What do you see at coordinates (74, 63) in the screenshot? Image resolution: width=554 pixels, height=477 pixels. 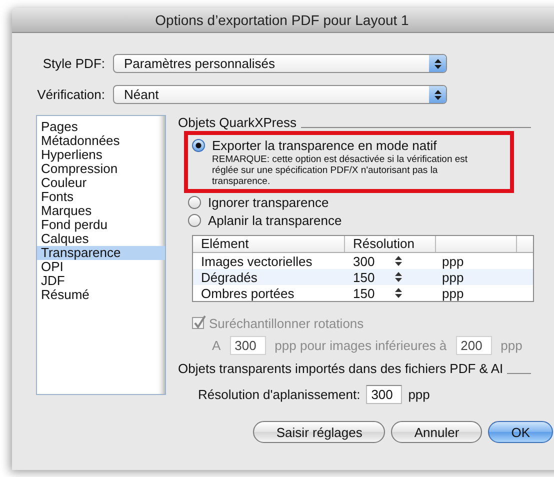 I see `field-label: Style PDF:` at bounding box center [74, 63].